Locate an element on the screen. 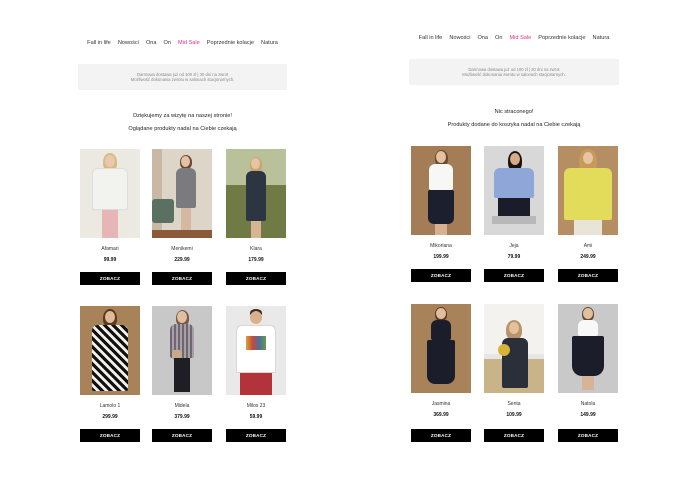  product-price: 229.99 is located at coordinates (182, 260).